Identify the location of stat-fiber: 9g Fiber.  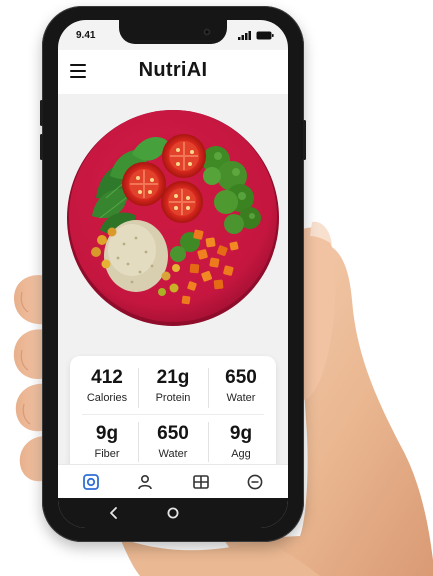
(107, 442).